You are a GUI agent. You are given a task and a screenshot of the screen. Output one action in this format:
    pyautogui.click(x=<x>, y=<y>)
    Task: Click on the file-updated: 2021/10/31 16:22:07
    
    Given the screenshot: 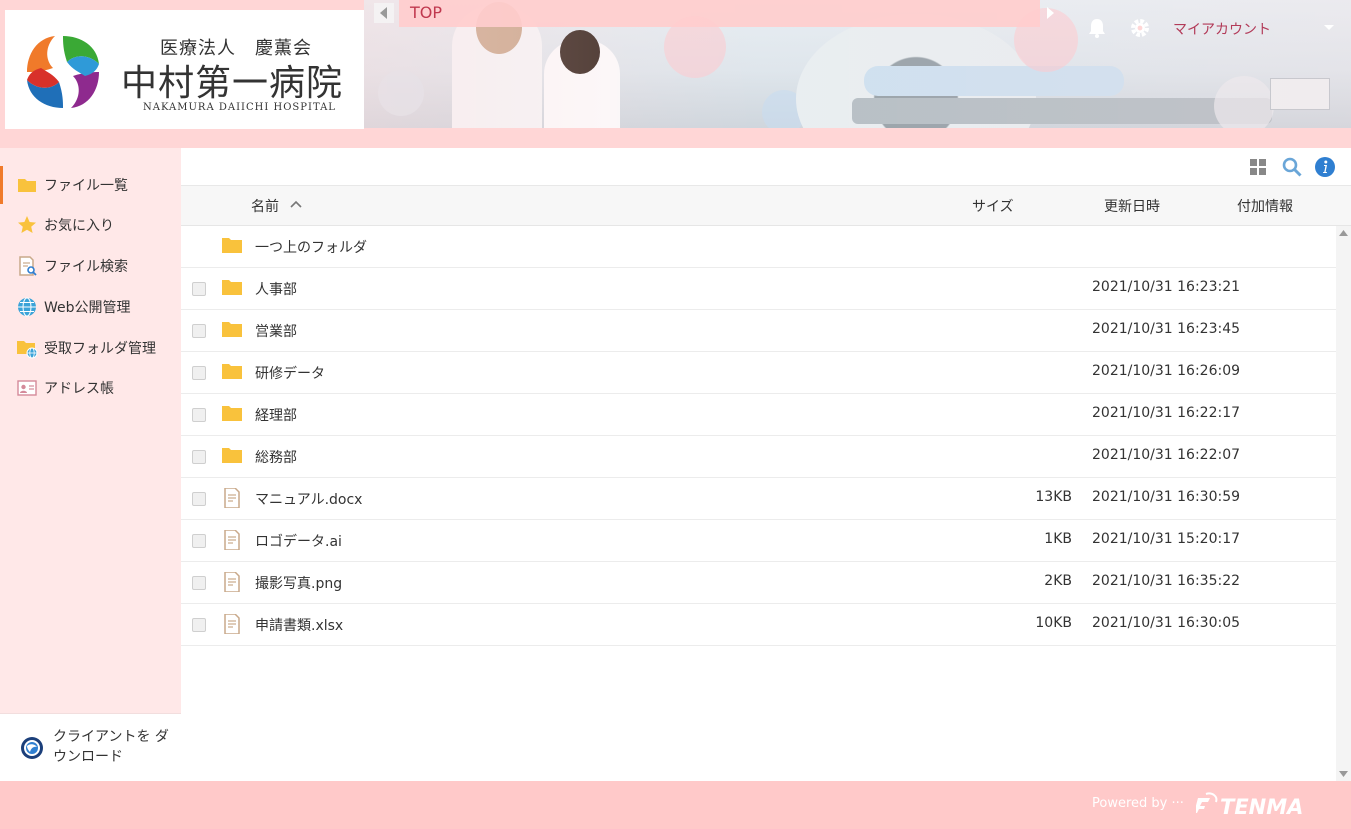 What is the action you would take?
    pyautogui.click(x=1166, y=455)
    